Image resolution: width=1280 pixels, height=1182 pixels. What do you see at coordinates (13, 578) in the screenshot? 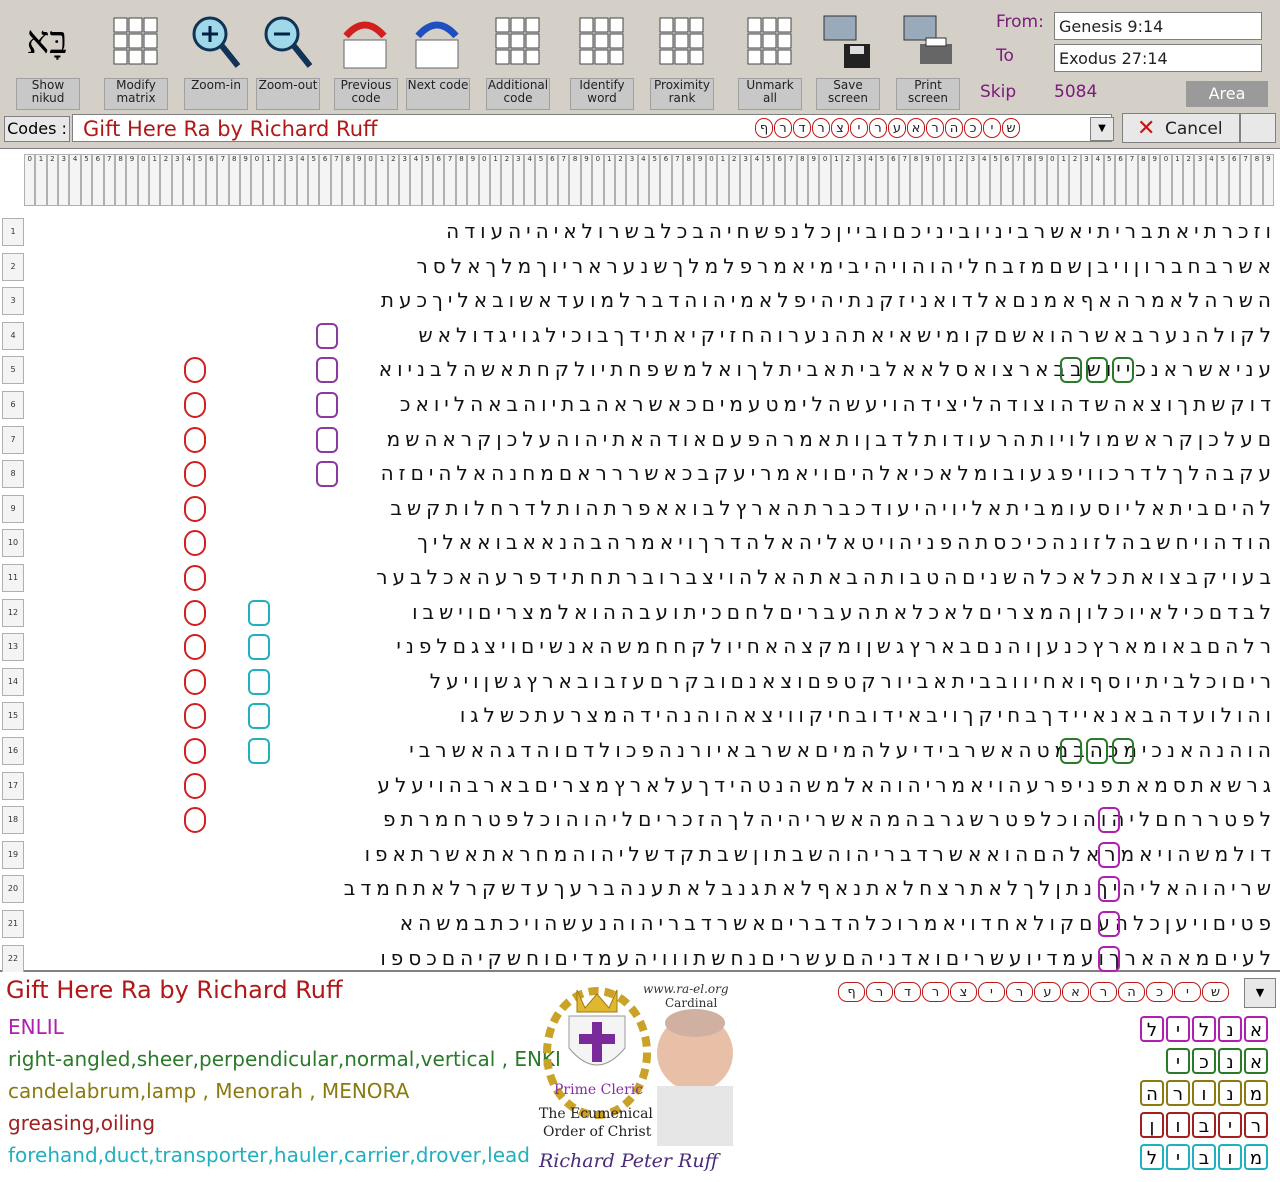
I see `row-number: 11` at bounding box center [13, 578].